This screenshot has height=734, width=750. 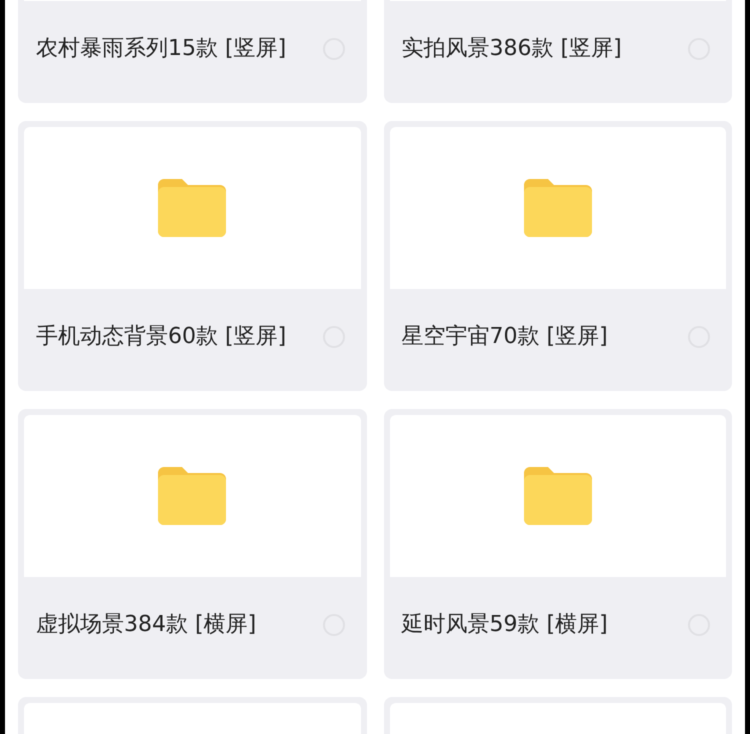 What do you see at coordinates (512, 49) in the screenshot?
I see `folder-title: 实拍风景386款 [竖屏]` at bounding box center [512, 49].